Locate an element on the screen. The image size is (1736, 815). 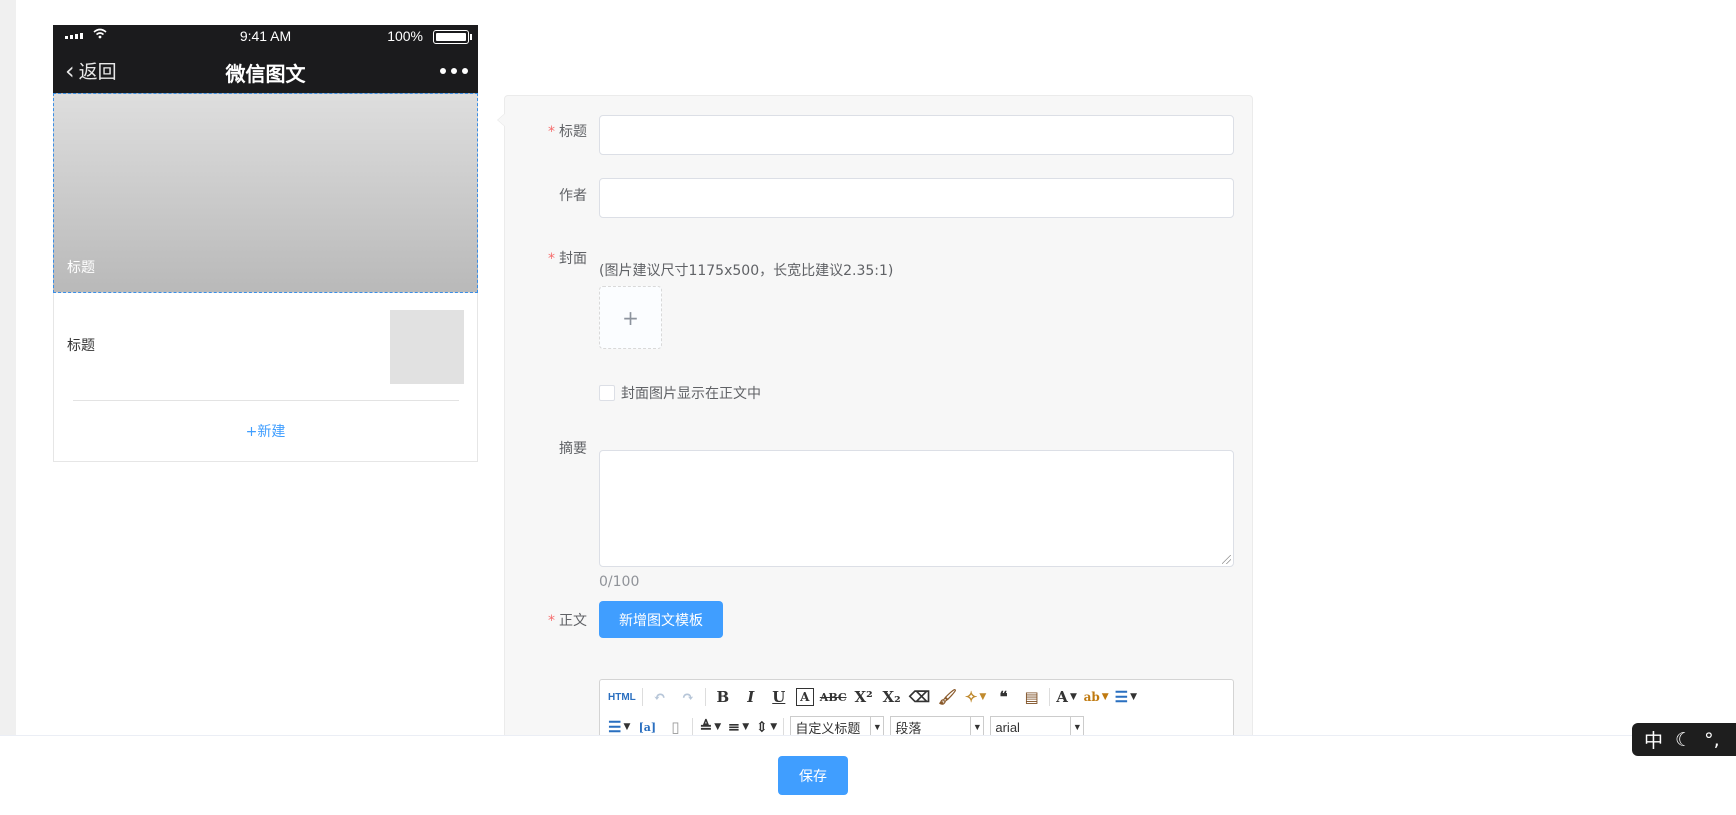
cover-upload-button: + is located at coordinates (630, 317).